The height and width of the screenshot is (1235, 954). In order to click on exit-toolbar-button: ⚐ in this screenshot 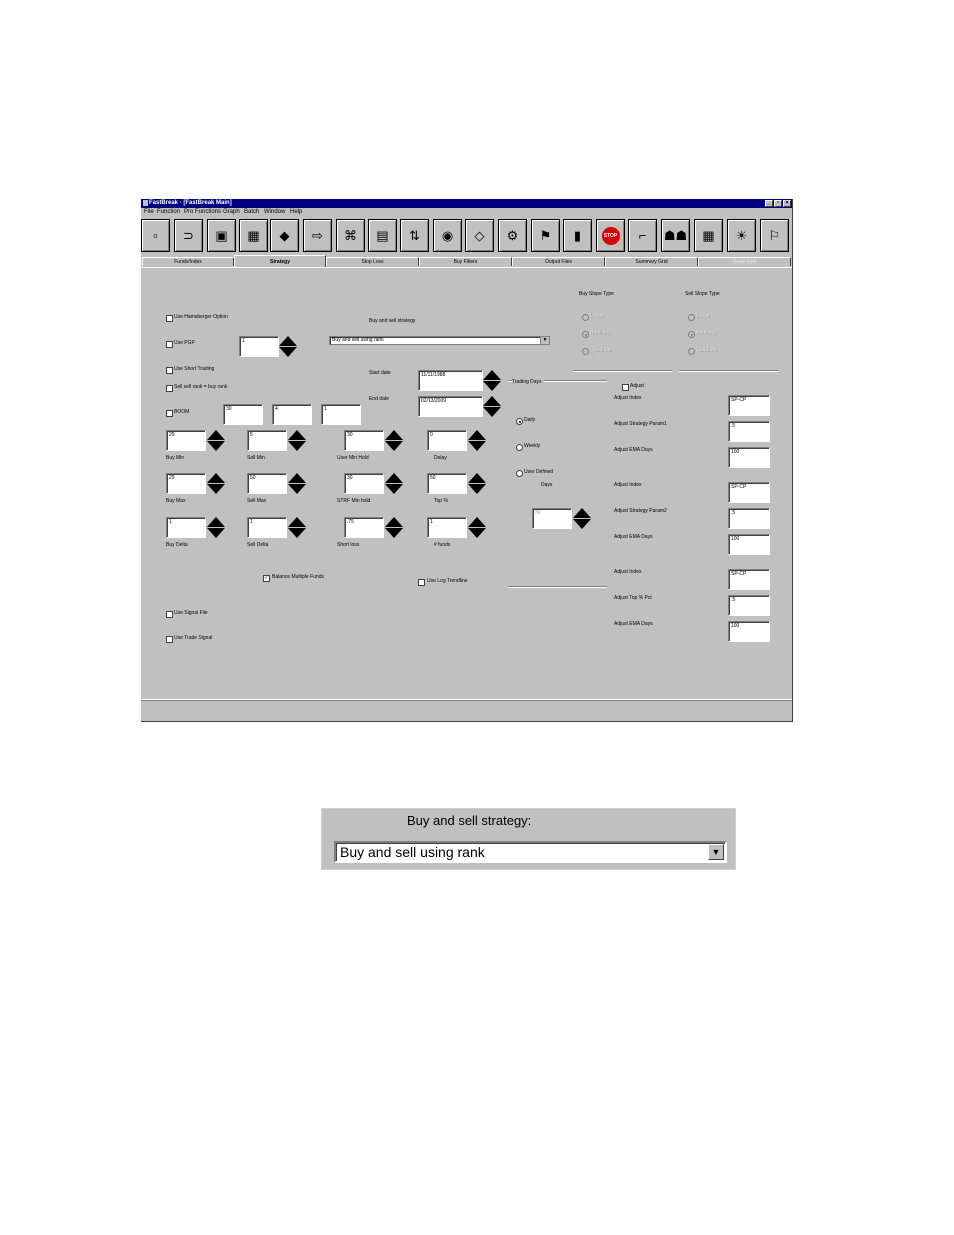, I will do `click(774, 235)`.